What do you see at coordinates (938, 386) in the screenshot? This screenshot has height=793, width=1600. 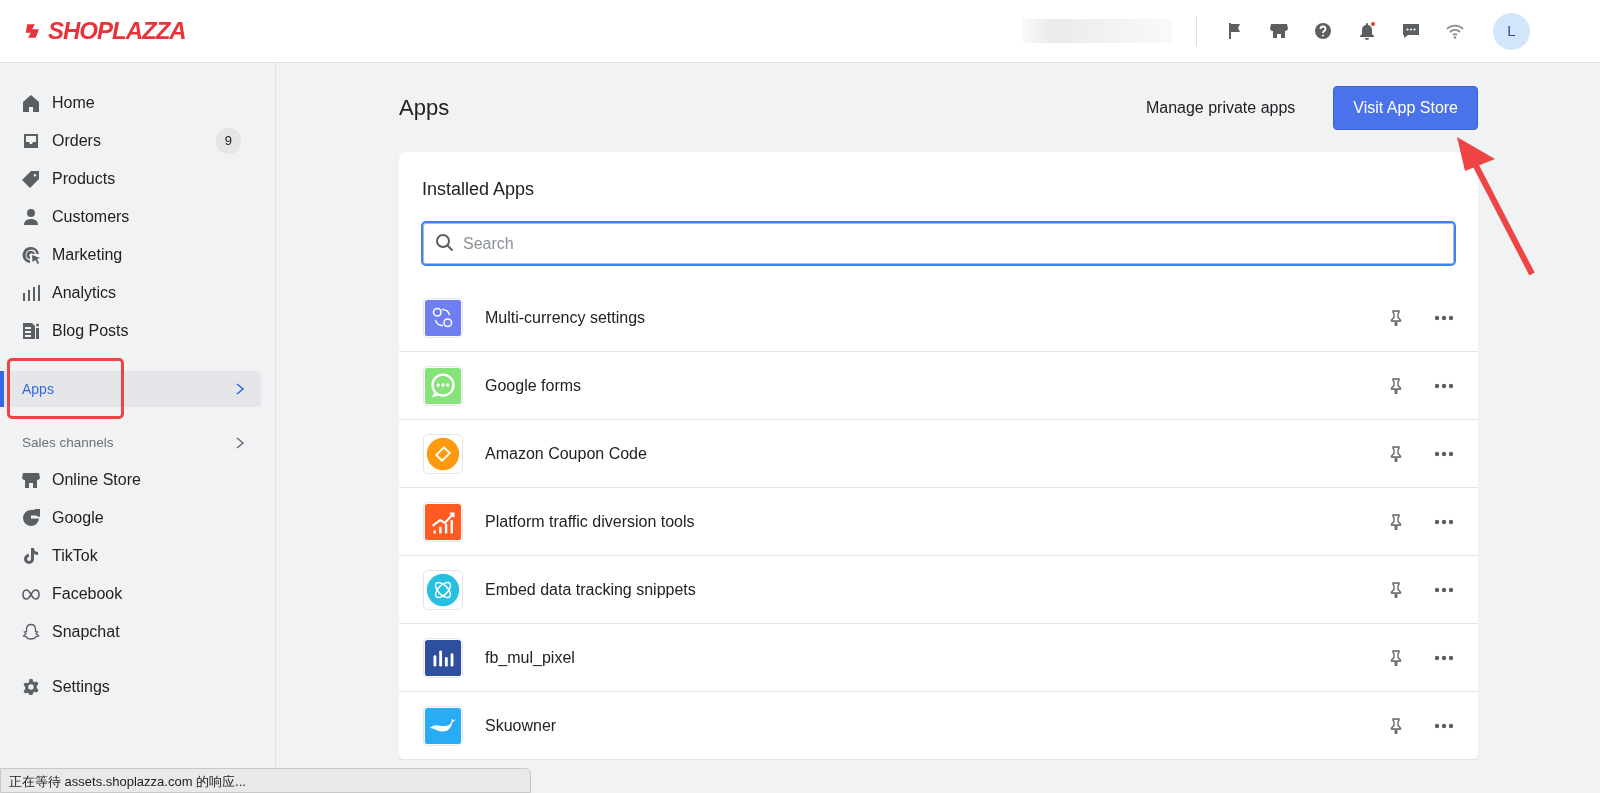 I see `app-row: Google forms` at bounding box center [938, 386].